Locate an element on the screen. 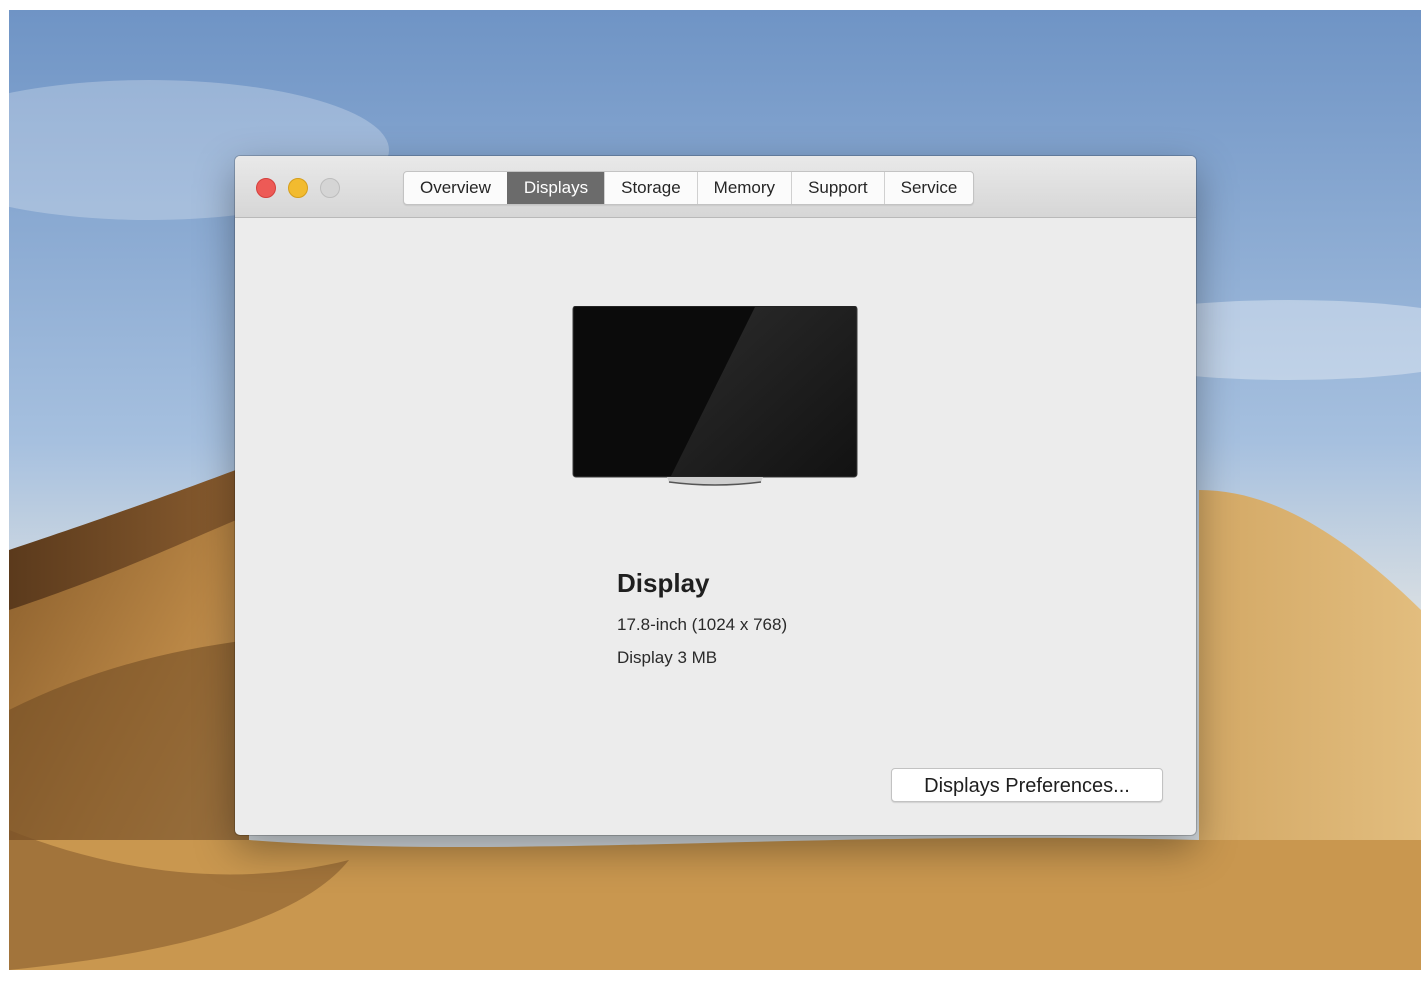 The height and width of the screenshot is (986, 1421). tab-memory: Memory is located at coordinates (743, 188).